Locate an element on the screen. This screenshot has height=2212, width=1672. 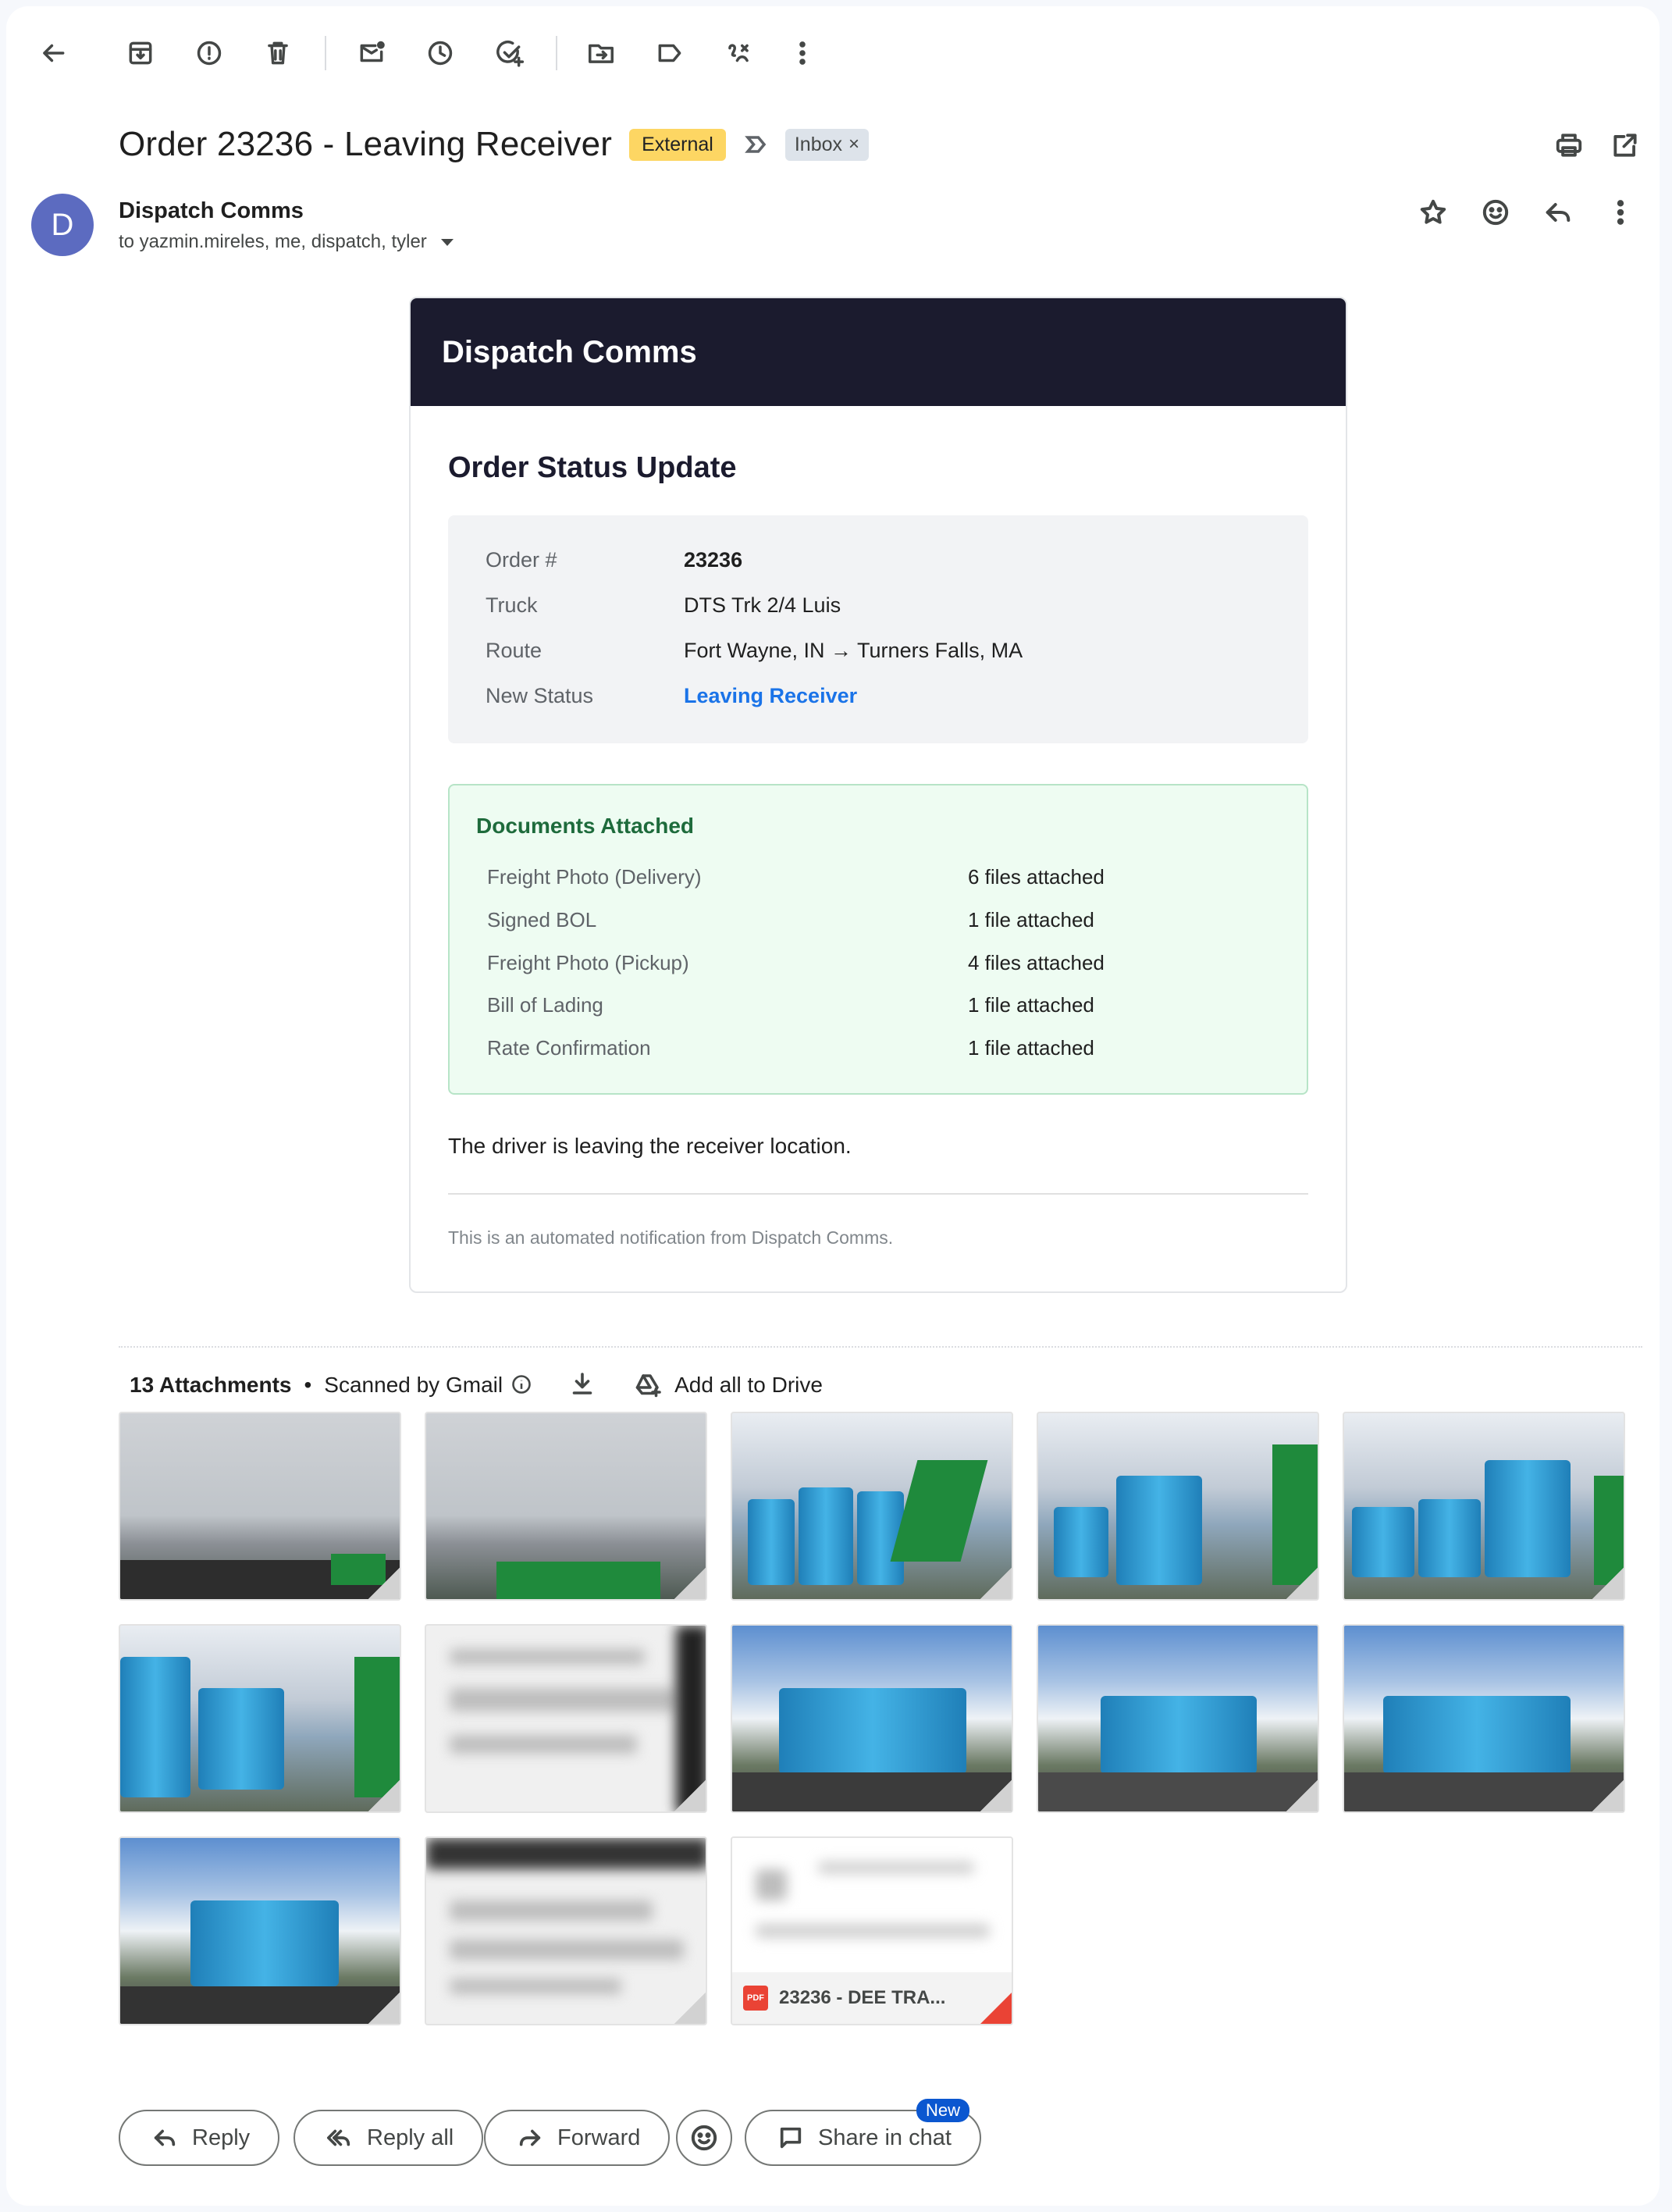
doc-label: Bill of Lading is located at coordinates (545, 1005).